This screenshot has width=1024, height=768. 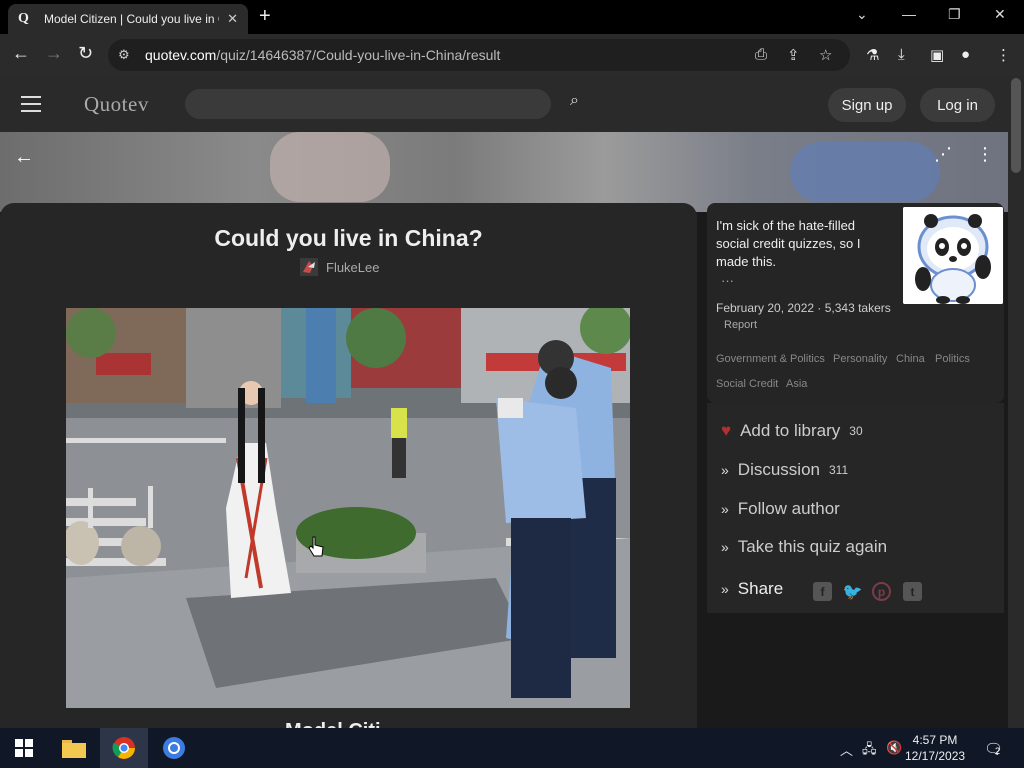 I want to click on follow-author-button: » Follow author, so click(x=780, y=509).